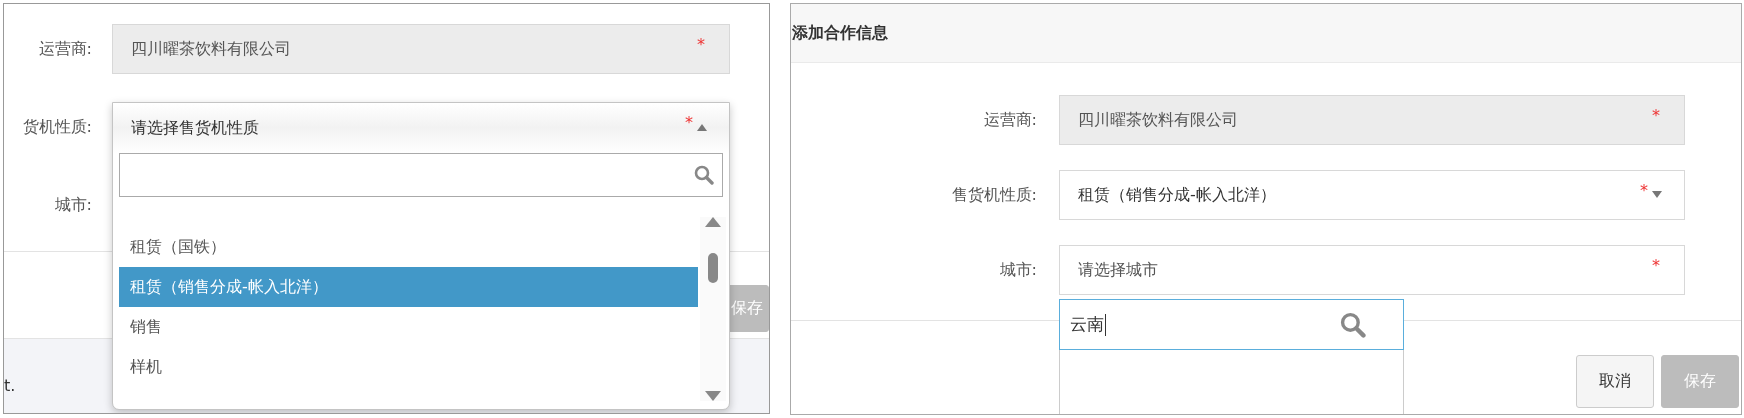  What do you see at coordinates (713, 396) in the screenshot?
I see `scroll-down-icon` at bounding box center [713, 396].